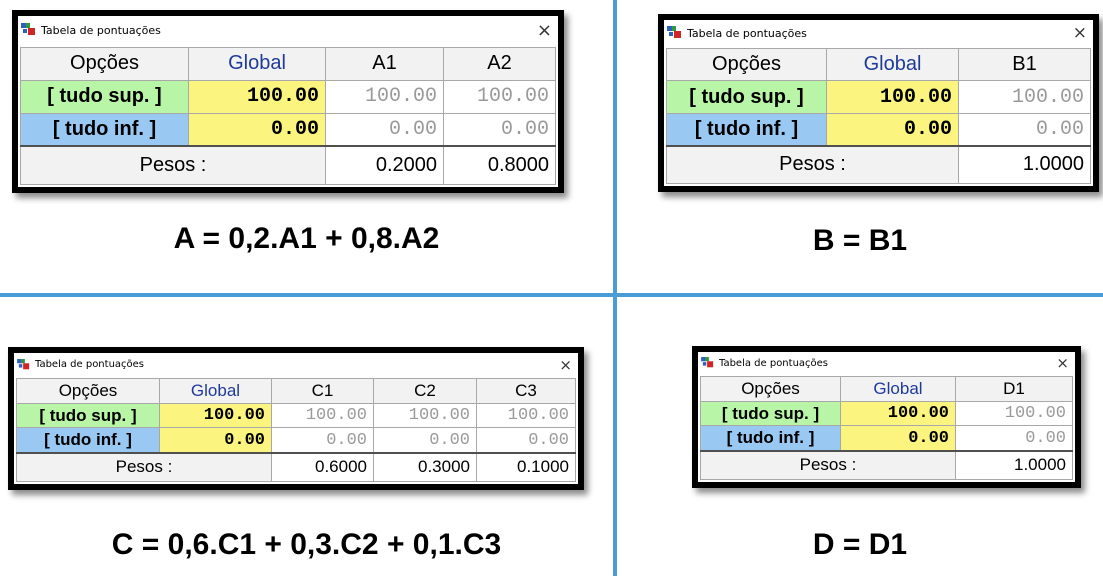 This screenshot has width=1103, height=576. I want to click on header-criterion-a2: A2, so click(499, 64).